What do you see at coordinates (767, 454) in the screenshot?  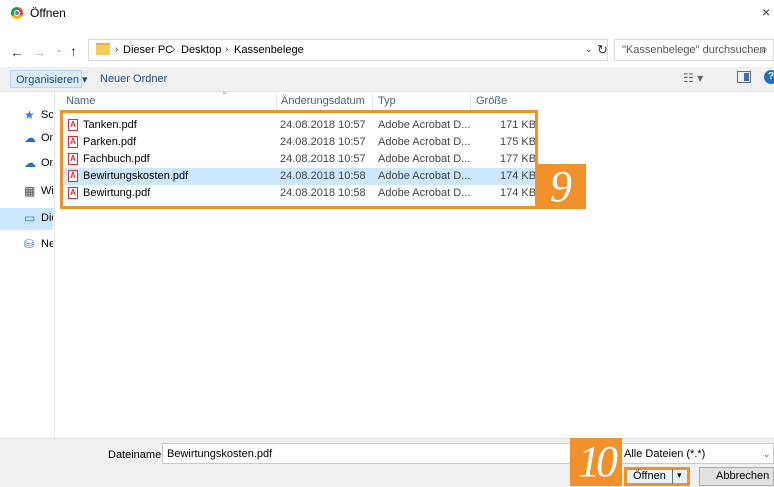 I see `chevron-down-icon: ⌄` at bounding box center [767, 454].